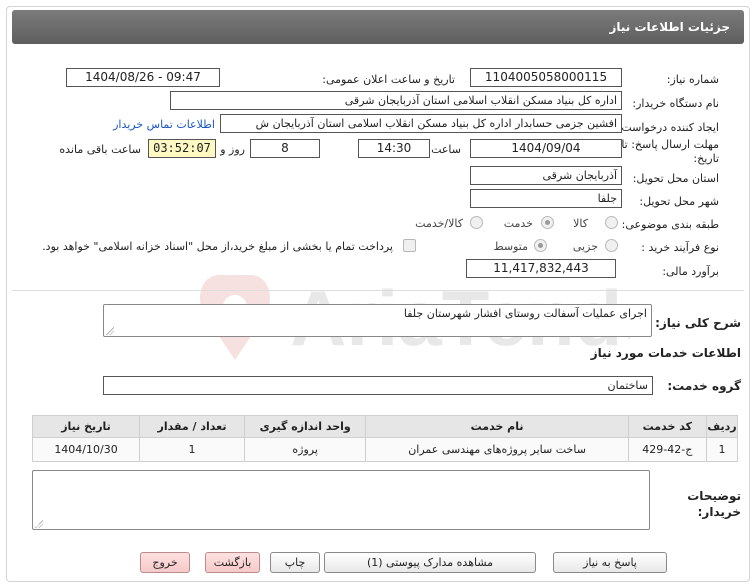 The width and height of the screenshot is (755, 588). I want to click on cell-service-name: ساخت سایر پروژه‌های مهندسی عمران, so click(497, 449).